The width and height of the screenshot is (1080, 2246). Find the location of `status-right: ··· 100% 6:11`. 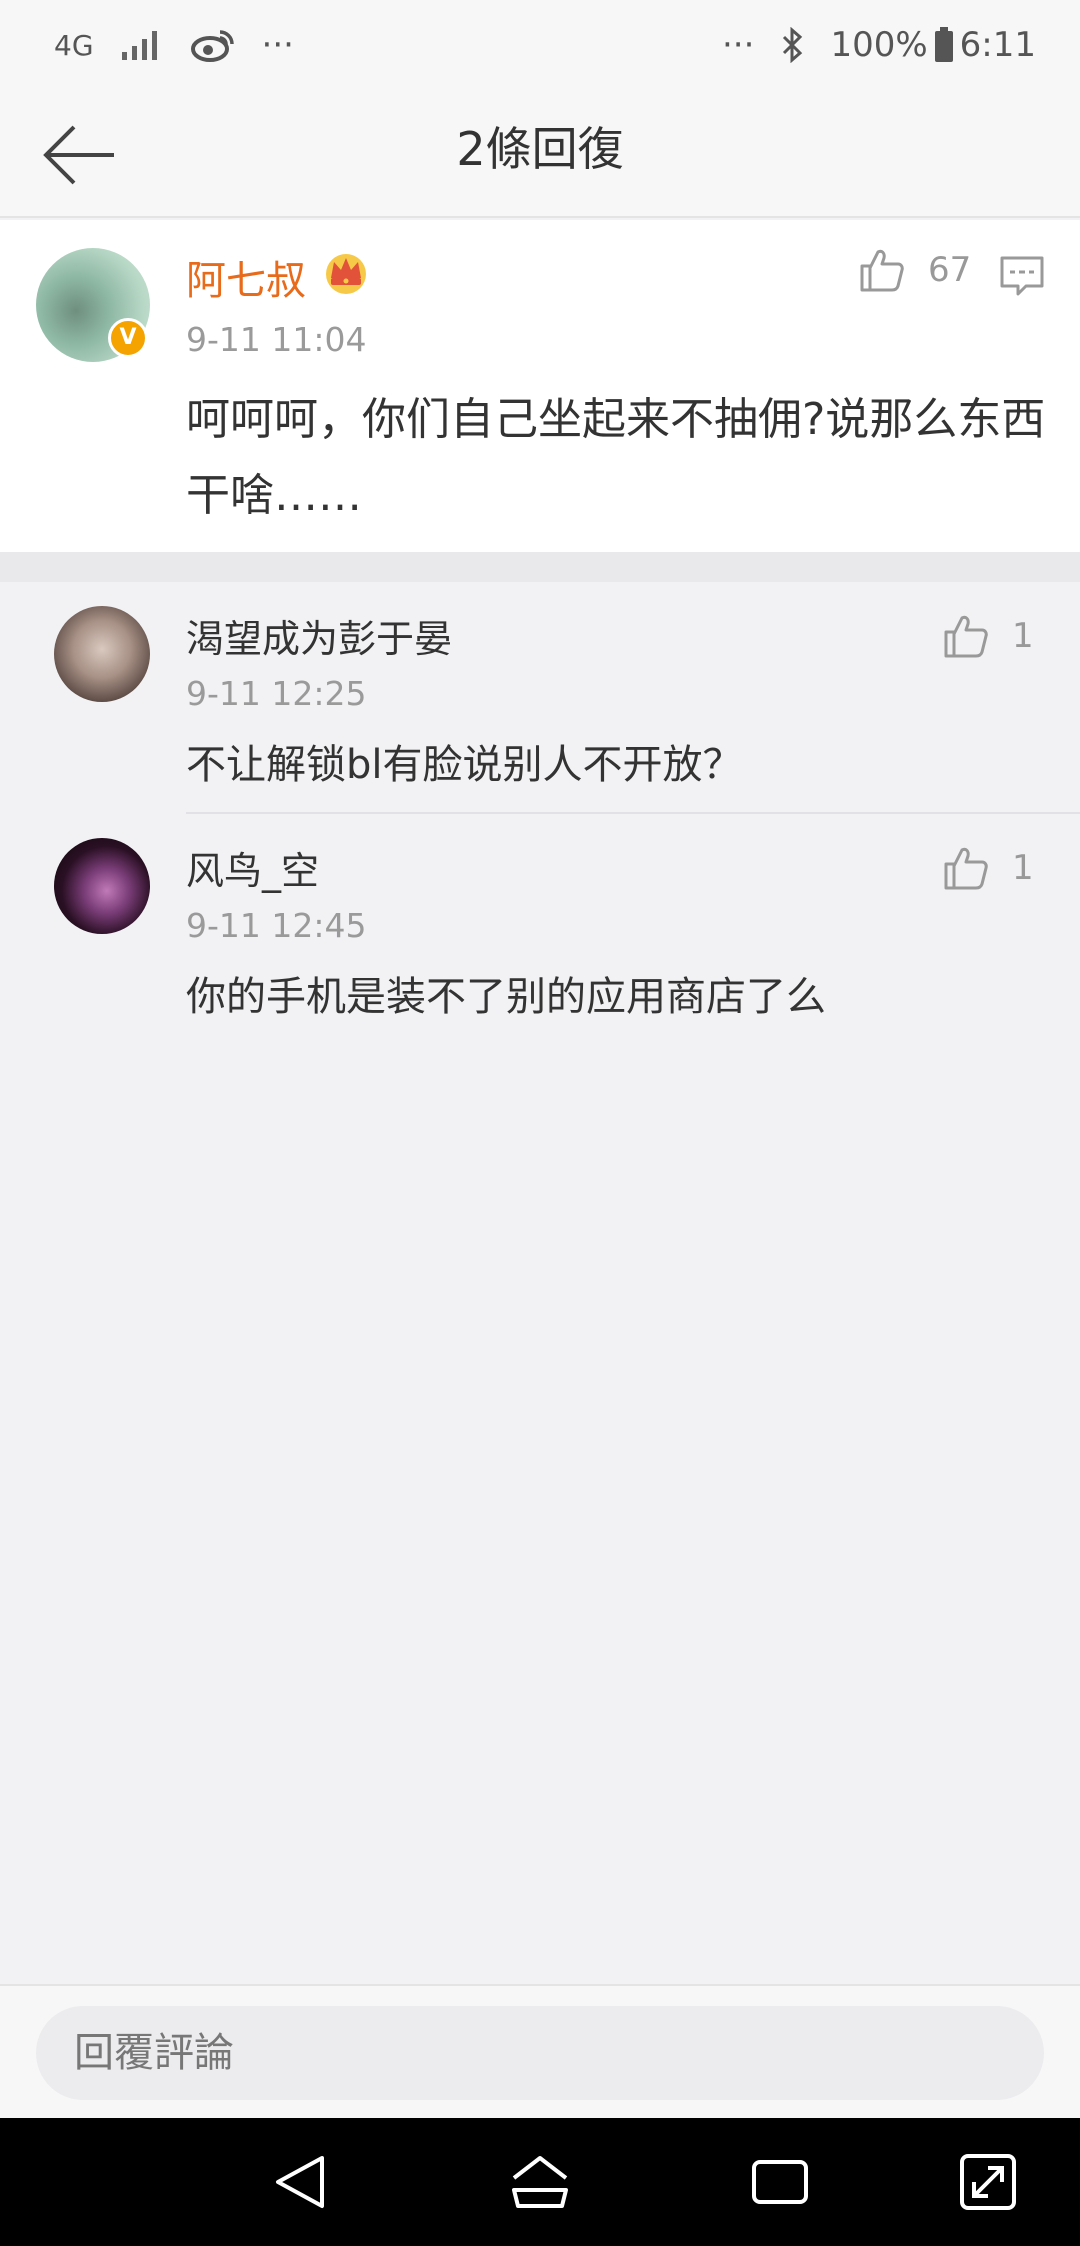

status-right: ··· 100% 6:11 is located at coordinates (879, 45).